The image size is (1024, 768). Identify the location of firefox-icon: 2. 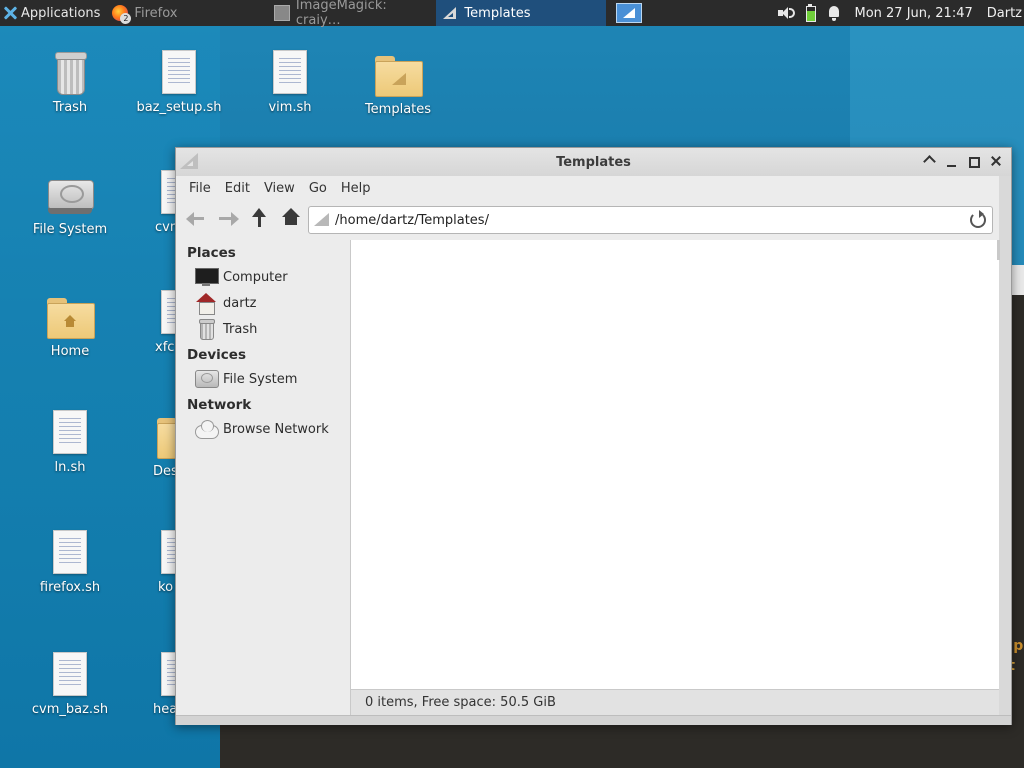
(122, 14).